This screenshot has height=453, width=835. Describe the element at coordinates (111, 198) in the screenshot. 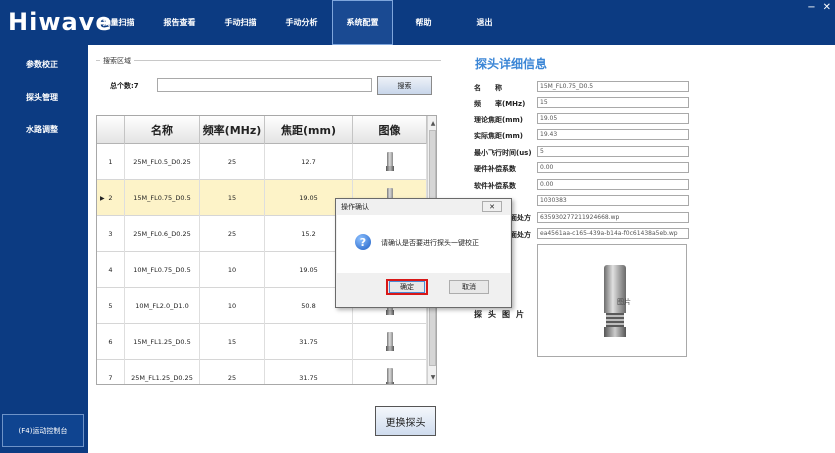

I see `row-index: ▶ 2` at that location.